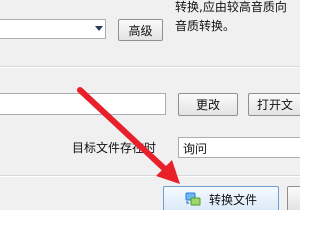 The height and width of the screenshot is (240, 320). Describe the element at coordinates (239, 147) in the screenshot. I see `target-exists-select: 询问` at that location.